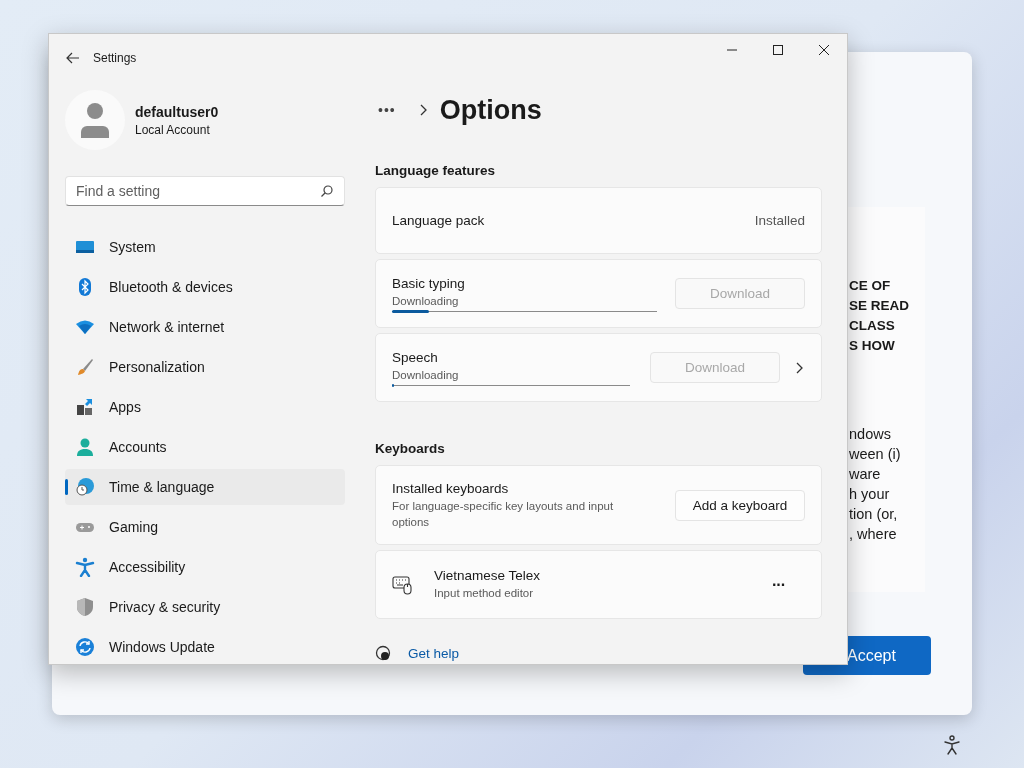 This screenshot has height=768, width=1024. Describe the element at coordinates (410, 448) in the screenshot. I see `section-heading: Keyboards` at that location.